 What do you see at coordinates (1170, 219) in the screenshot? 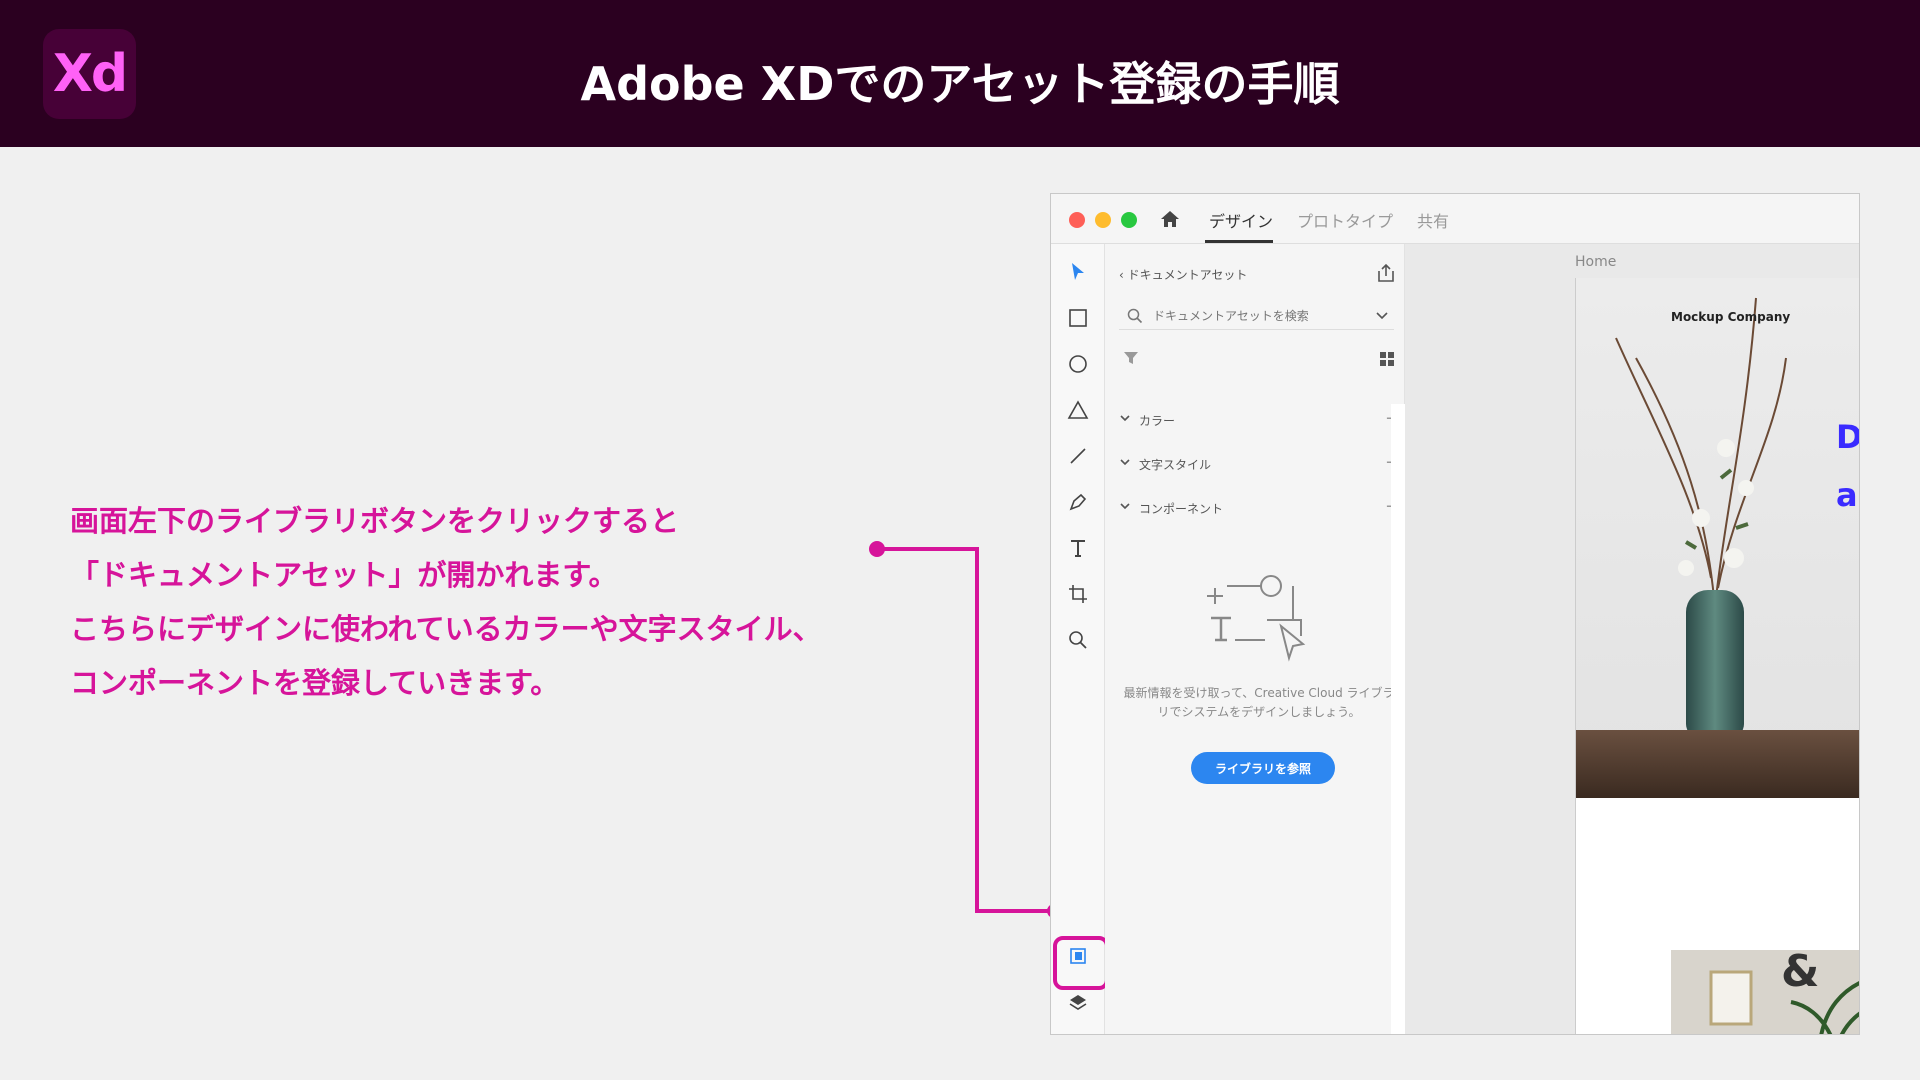
I see `home-icon` at bounding box center [1170, 219].